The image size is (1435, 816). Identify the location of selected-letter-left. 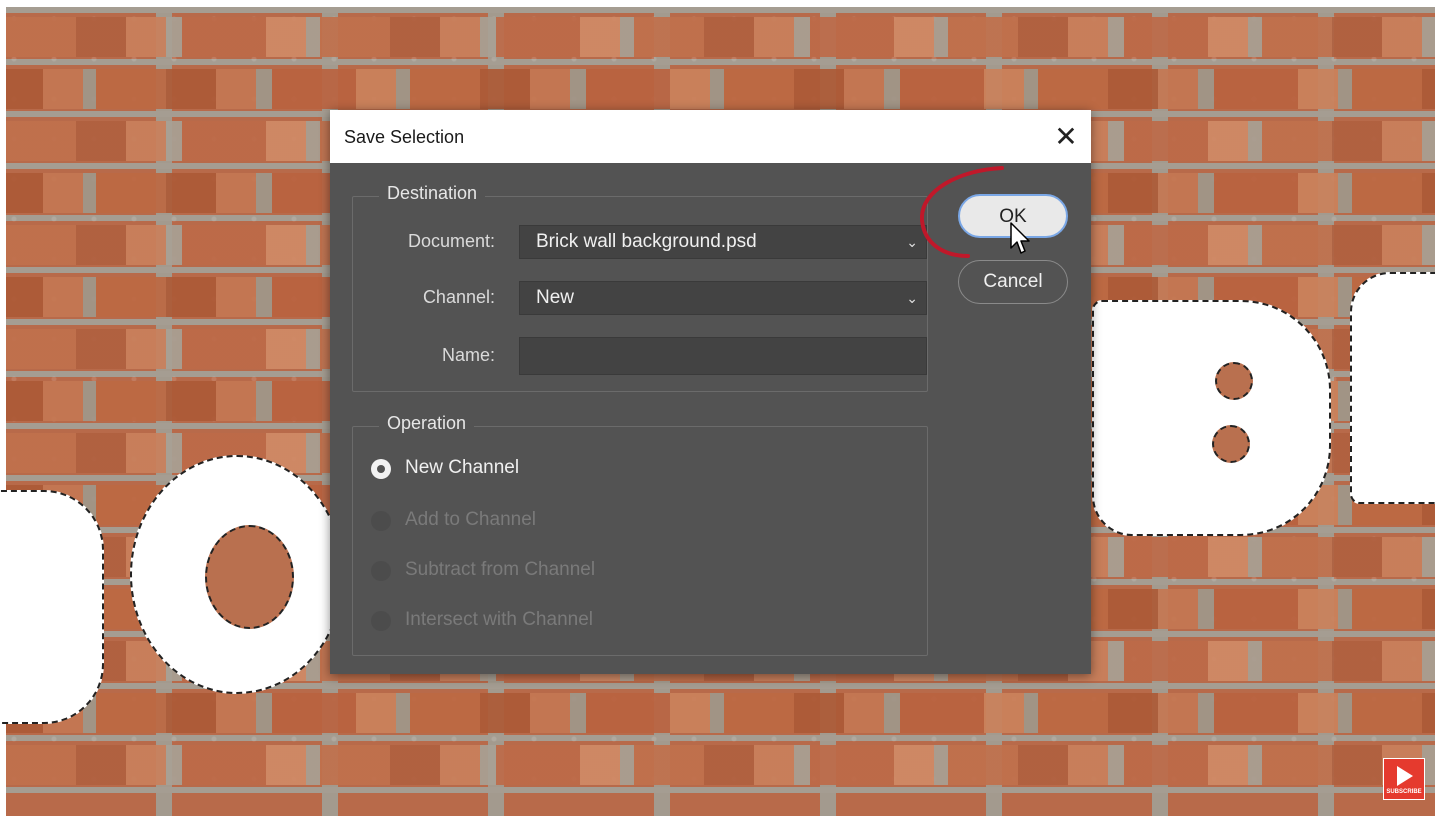
(52, 607).